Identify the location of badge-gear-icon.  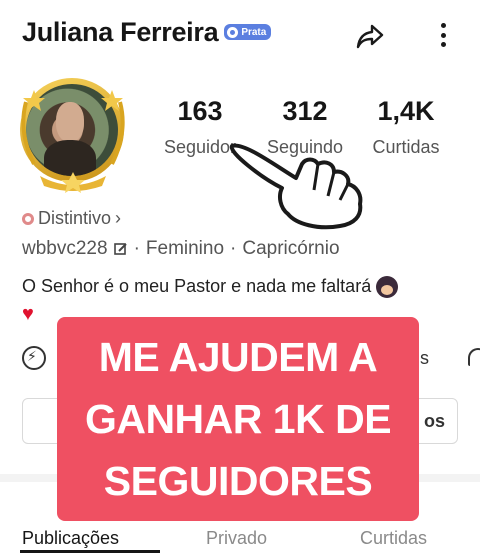
(28, 218).